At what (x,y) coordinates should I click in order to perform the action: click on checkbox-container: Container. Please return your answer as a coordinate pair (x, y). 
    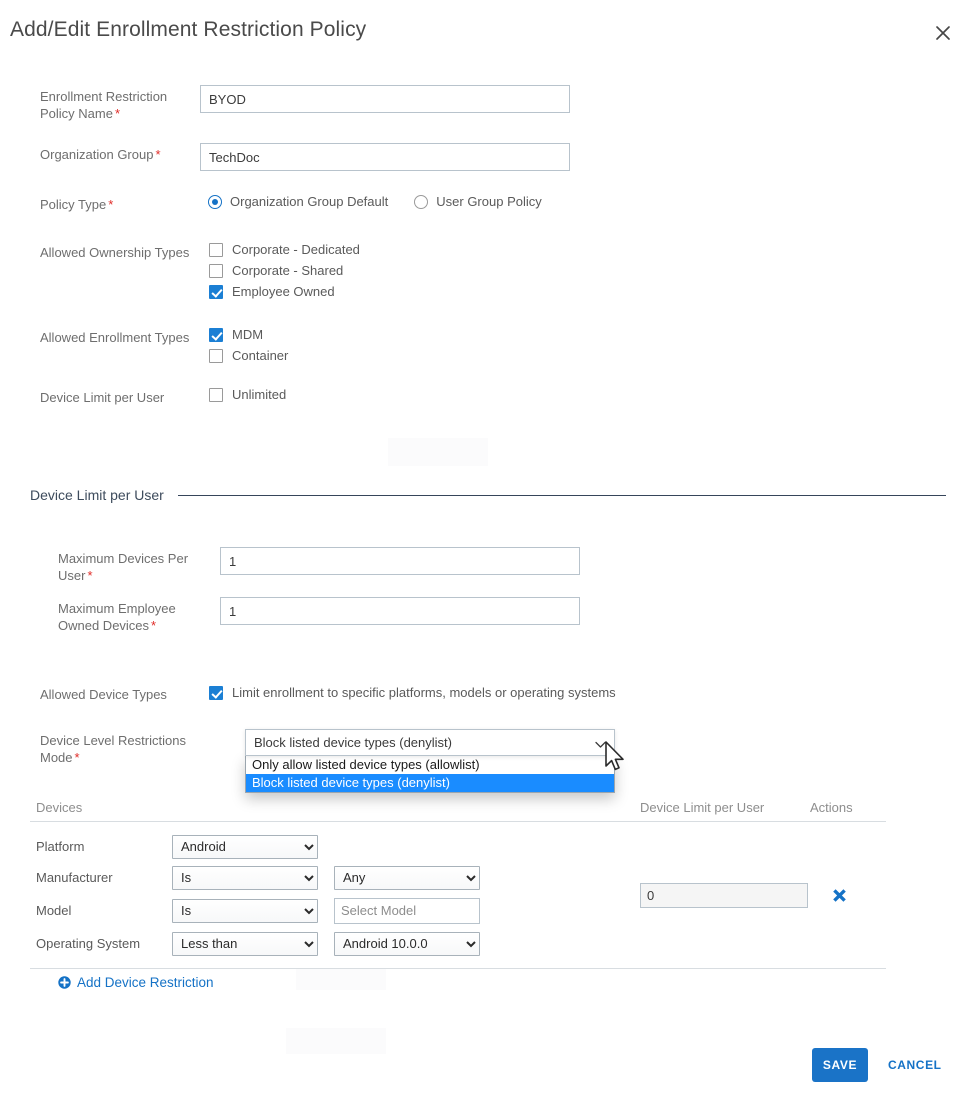
    Looking at the image, I should click on (582, 355).